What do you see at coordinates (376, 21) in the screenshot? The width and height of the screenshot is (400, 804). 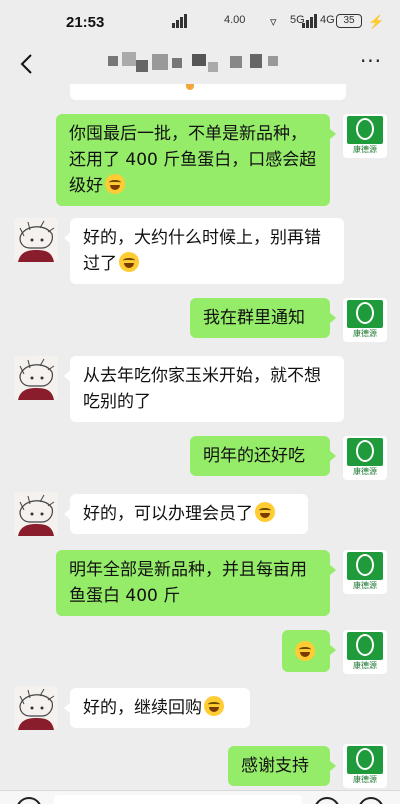 I see `charging-icon: ⚡` at bounding box center [376, 21].